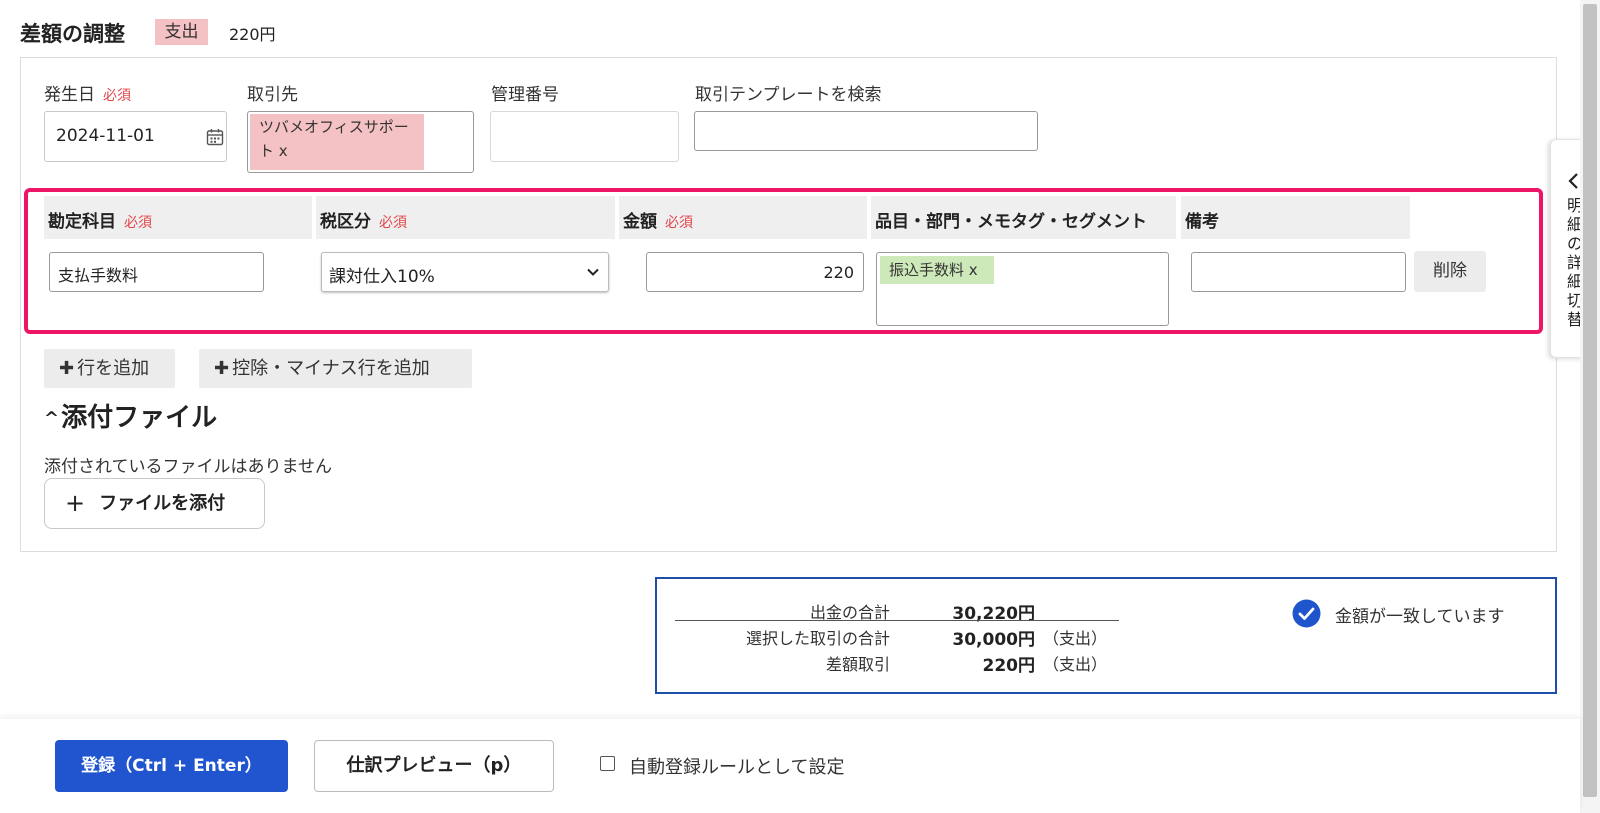 The height and width of the screenshot is (813, 1600). Describe the element at coordinates (171, 766) in the screenshot. I see `submit-button: 登録（Ctrl + Enter）` at that location.